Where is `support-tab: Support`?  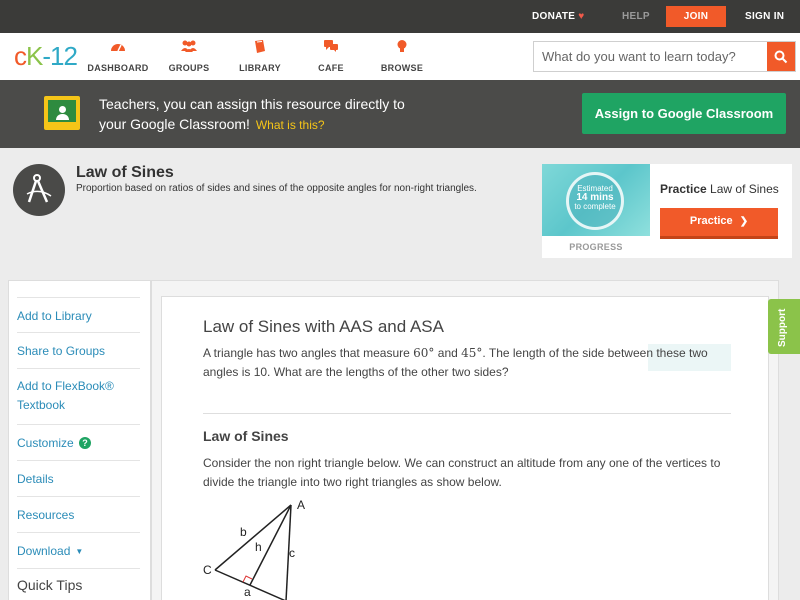 support-tab: Support is located at coordinates (784, 326).